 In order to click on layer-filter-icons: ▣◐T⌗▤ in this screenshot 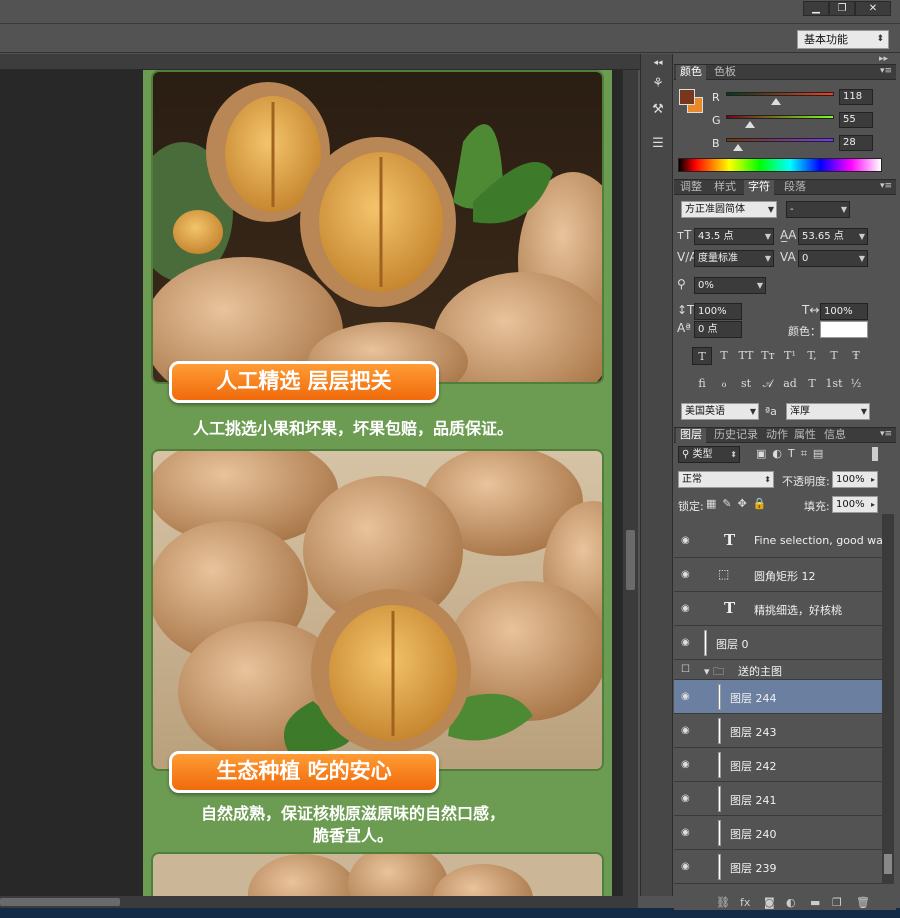, I will do `click(792, 454)`.